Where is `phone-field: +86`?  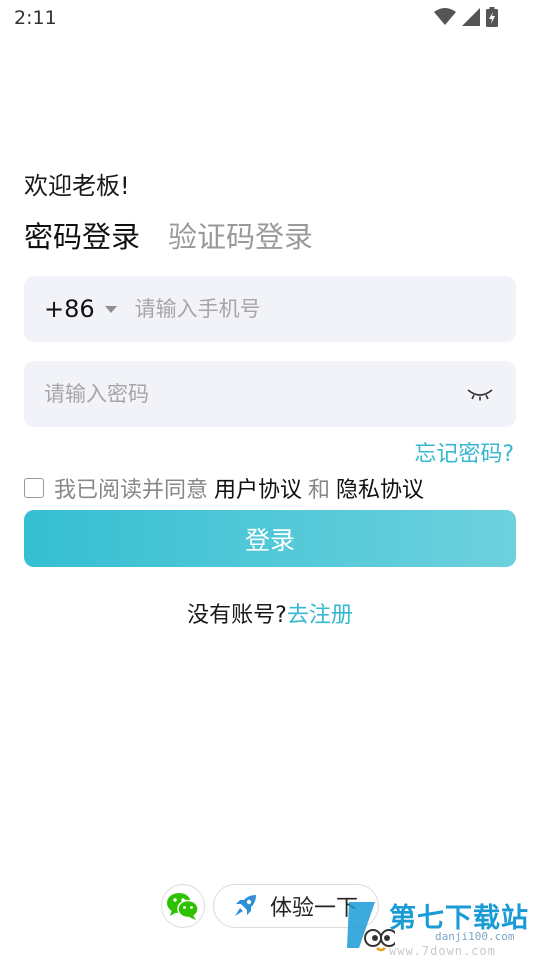 phone-field: +86 is located at coordinates (270, 309).